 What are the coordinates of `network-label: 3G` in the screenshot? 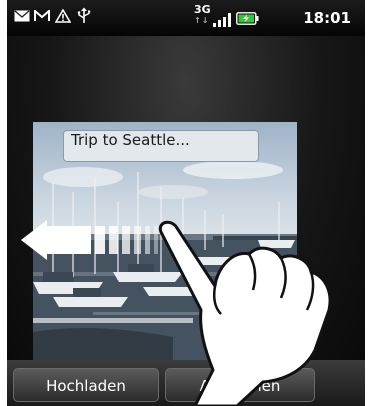 It's located at (202, 9).